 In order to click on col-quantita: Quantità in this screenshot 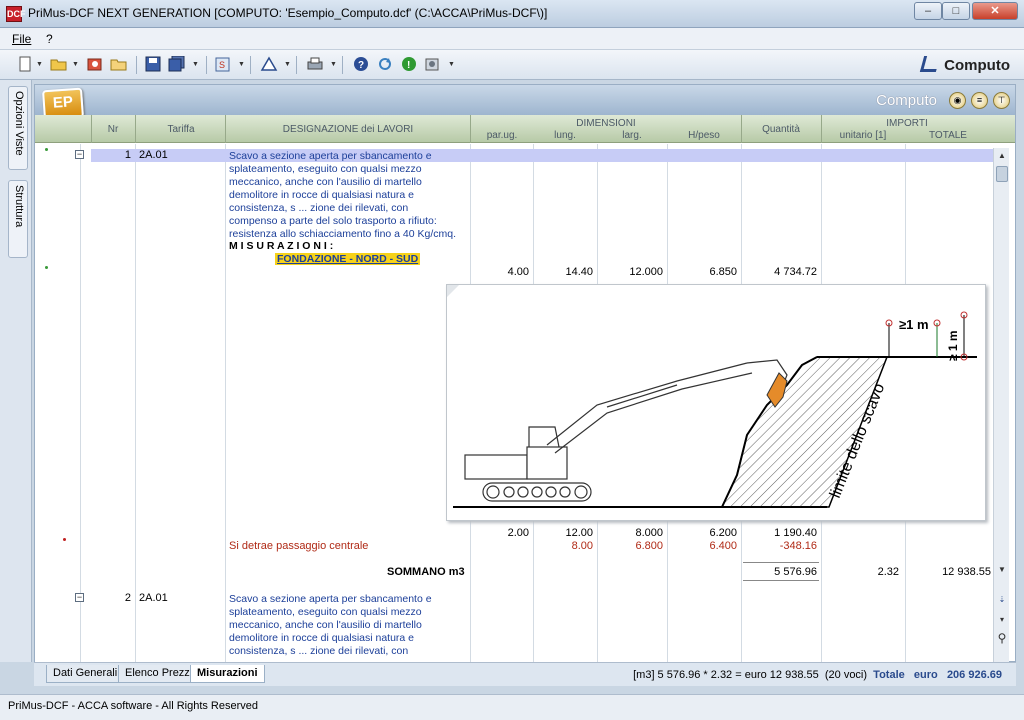, I will do `click(781, 129)`.